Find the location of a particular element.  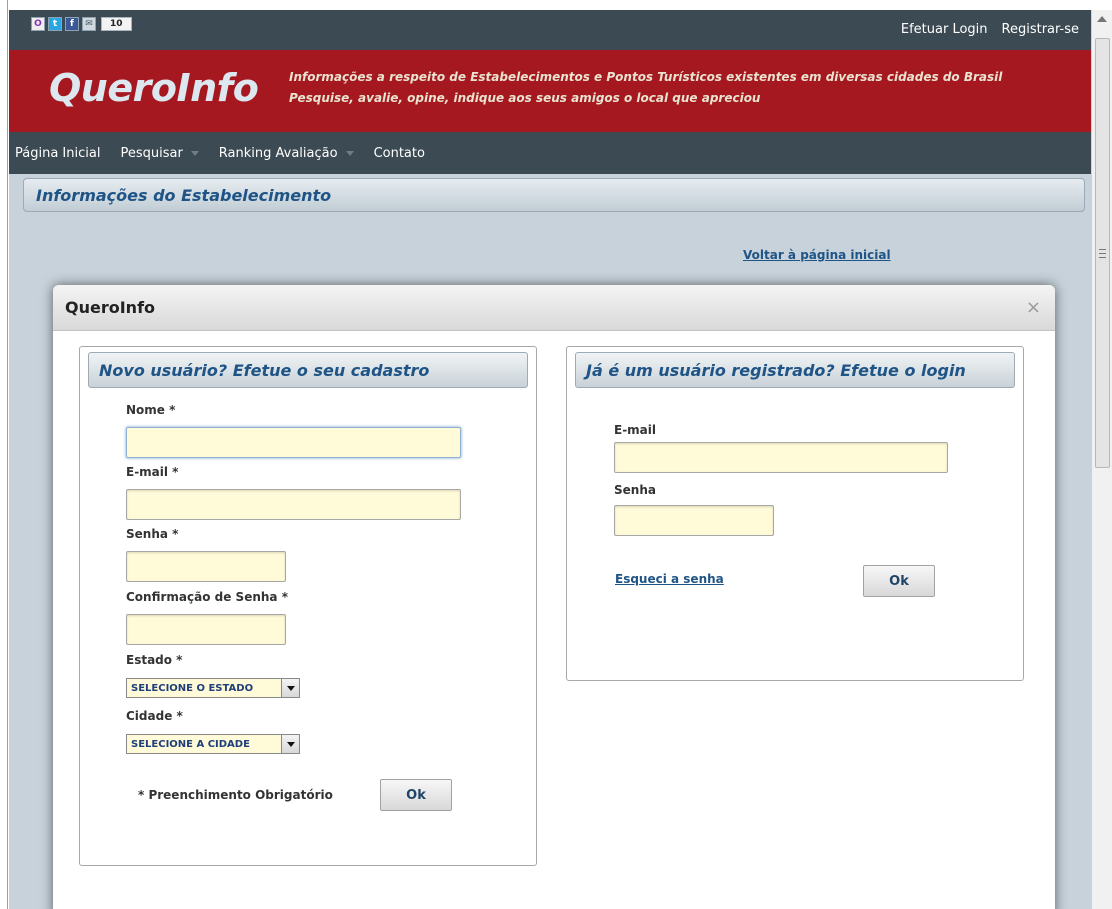

register-email-field is located at coordinates (293, 504).